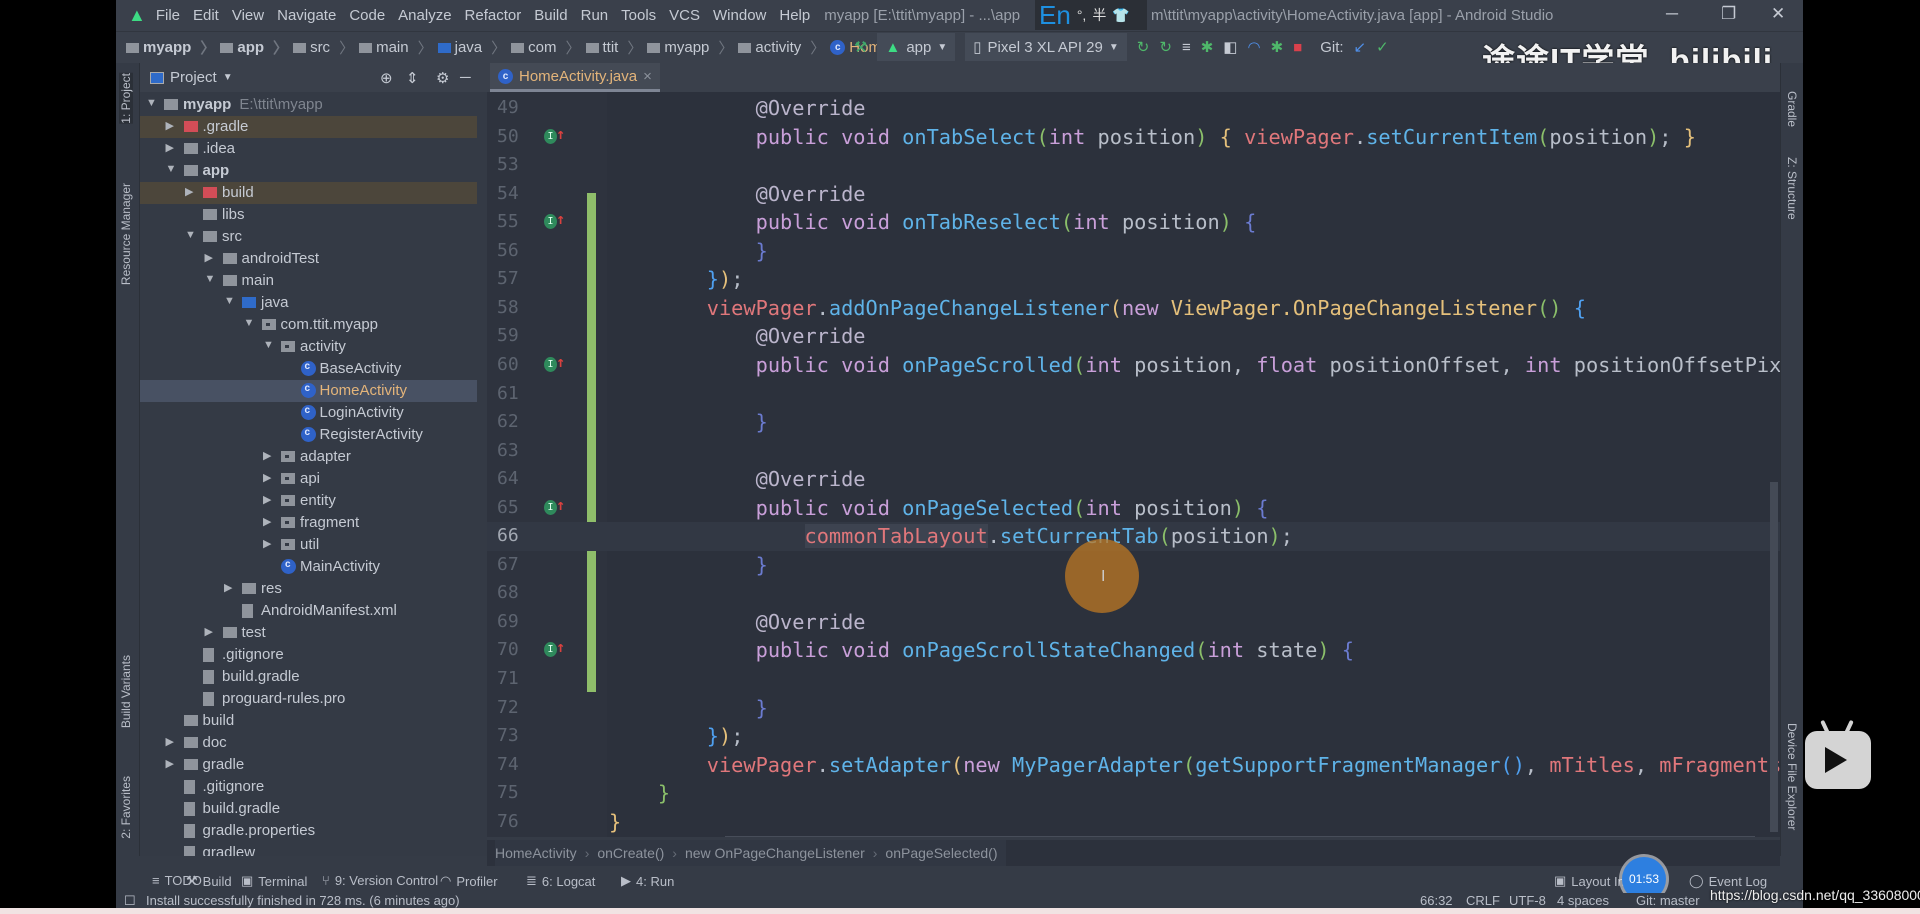 This screenshot has height=914, width=1920. Describe the element at coordinates (1589, 881) in the screenshot. I see `layout-inspector-button: ▣ Layout In` at that location.